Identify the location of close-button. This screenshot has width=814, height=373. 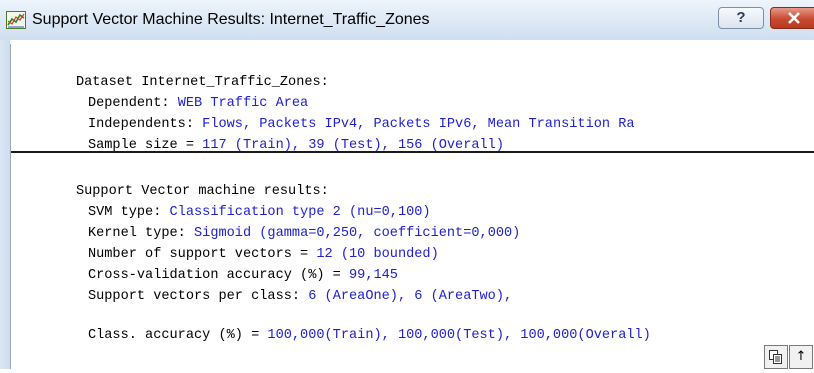
(792, 18).